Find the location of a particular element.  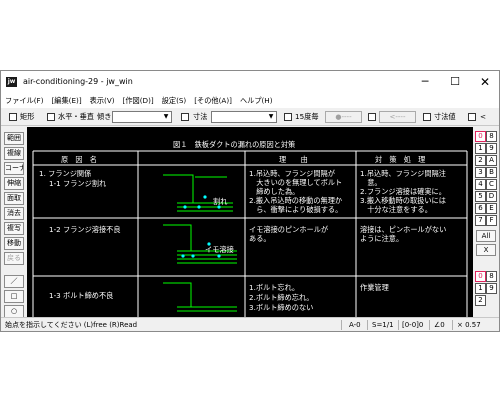

reason-1-3-line3: 3.ボルト締めのない is located at coordinates (281, 307).